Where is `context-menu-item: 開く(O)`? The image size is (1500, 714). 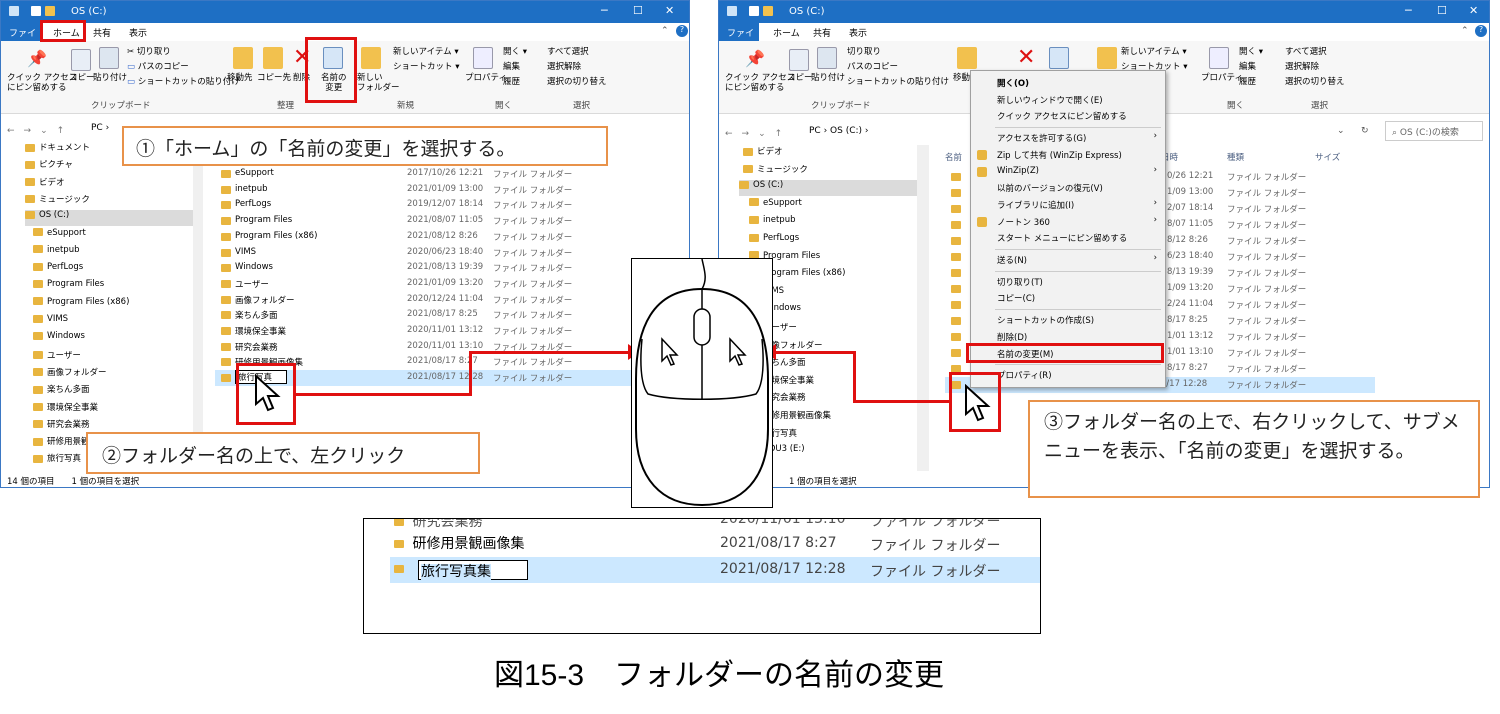
context-menu-item: 開く(O) is located at coordinates (1068, 83).